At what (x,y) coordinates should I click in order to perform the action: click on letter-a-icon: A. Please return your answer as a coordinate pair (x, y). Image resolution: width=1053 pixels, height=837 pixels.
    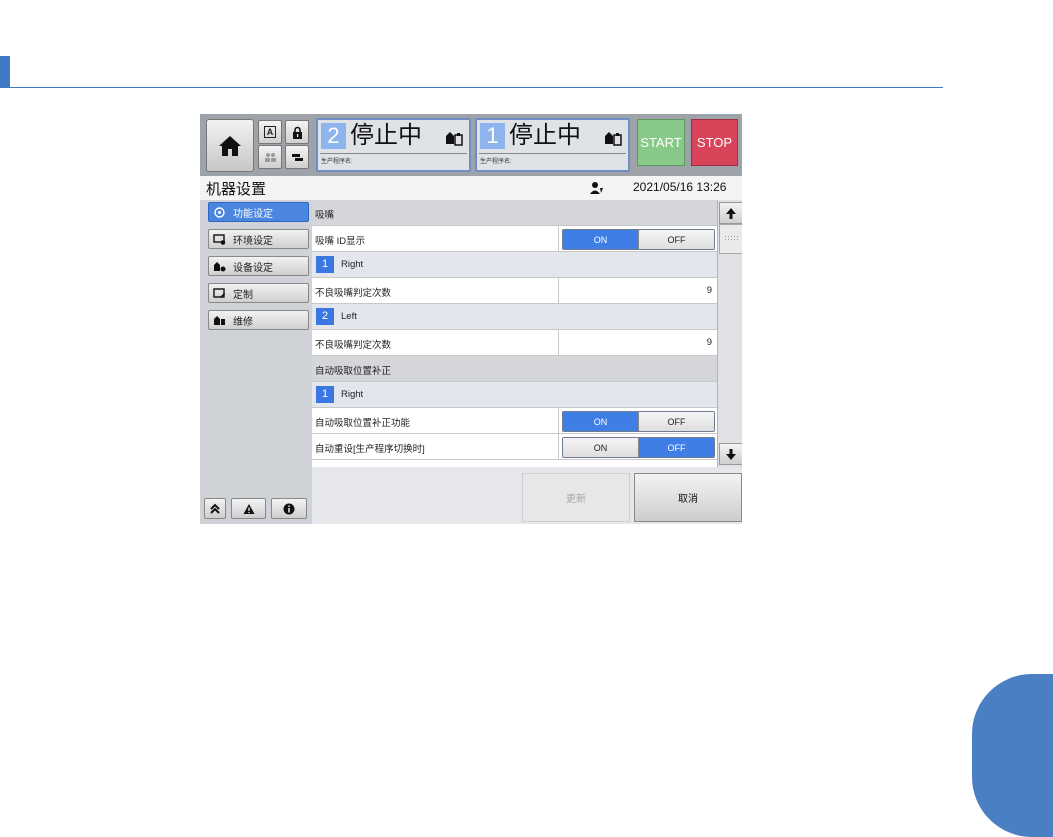
    Looking at the image, I should click on (270, 132).